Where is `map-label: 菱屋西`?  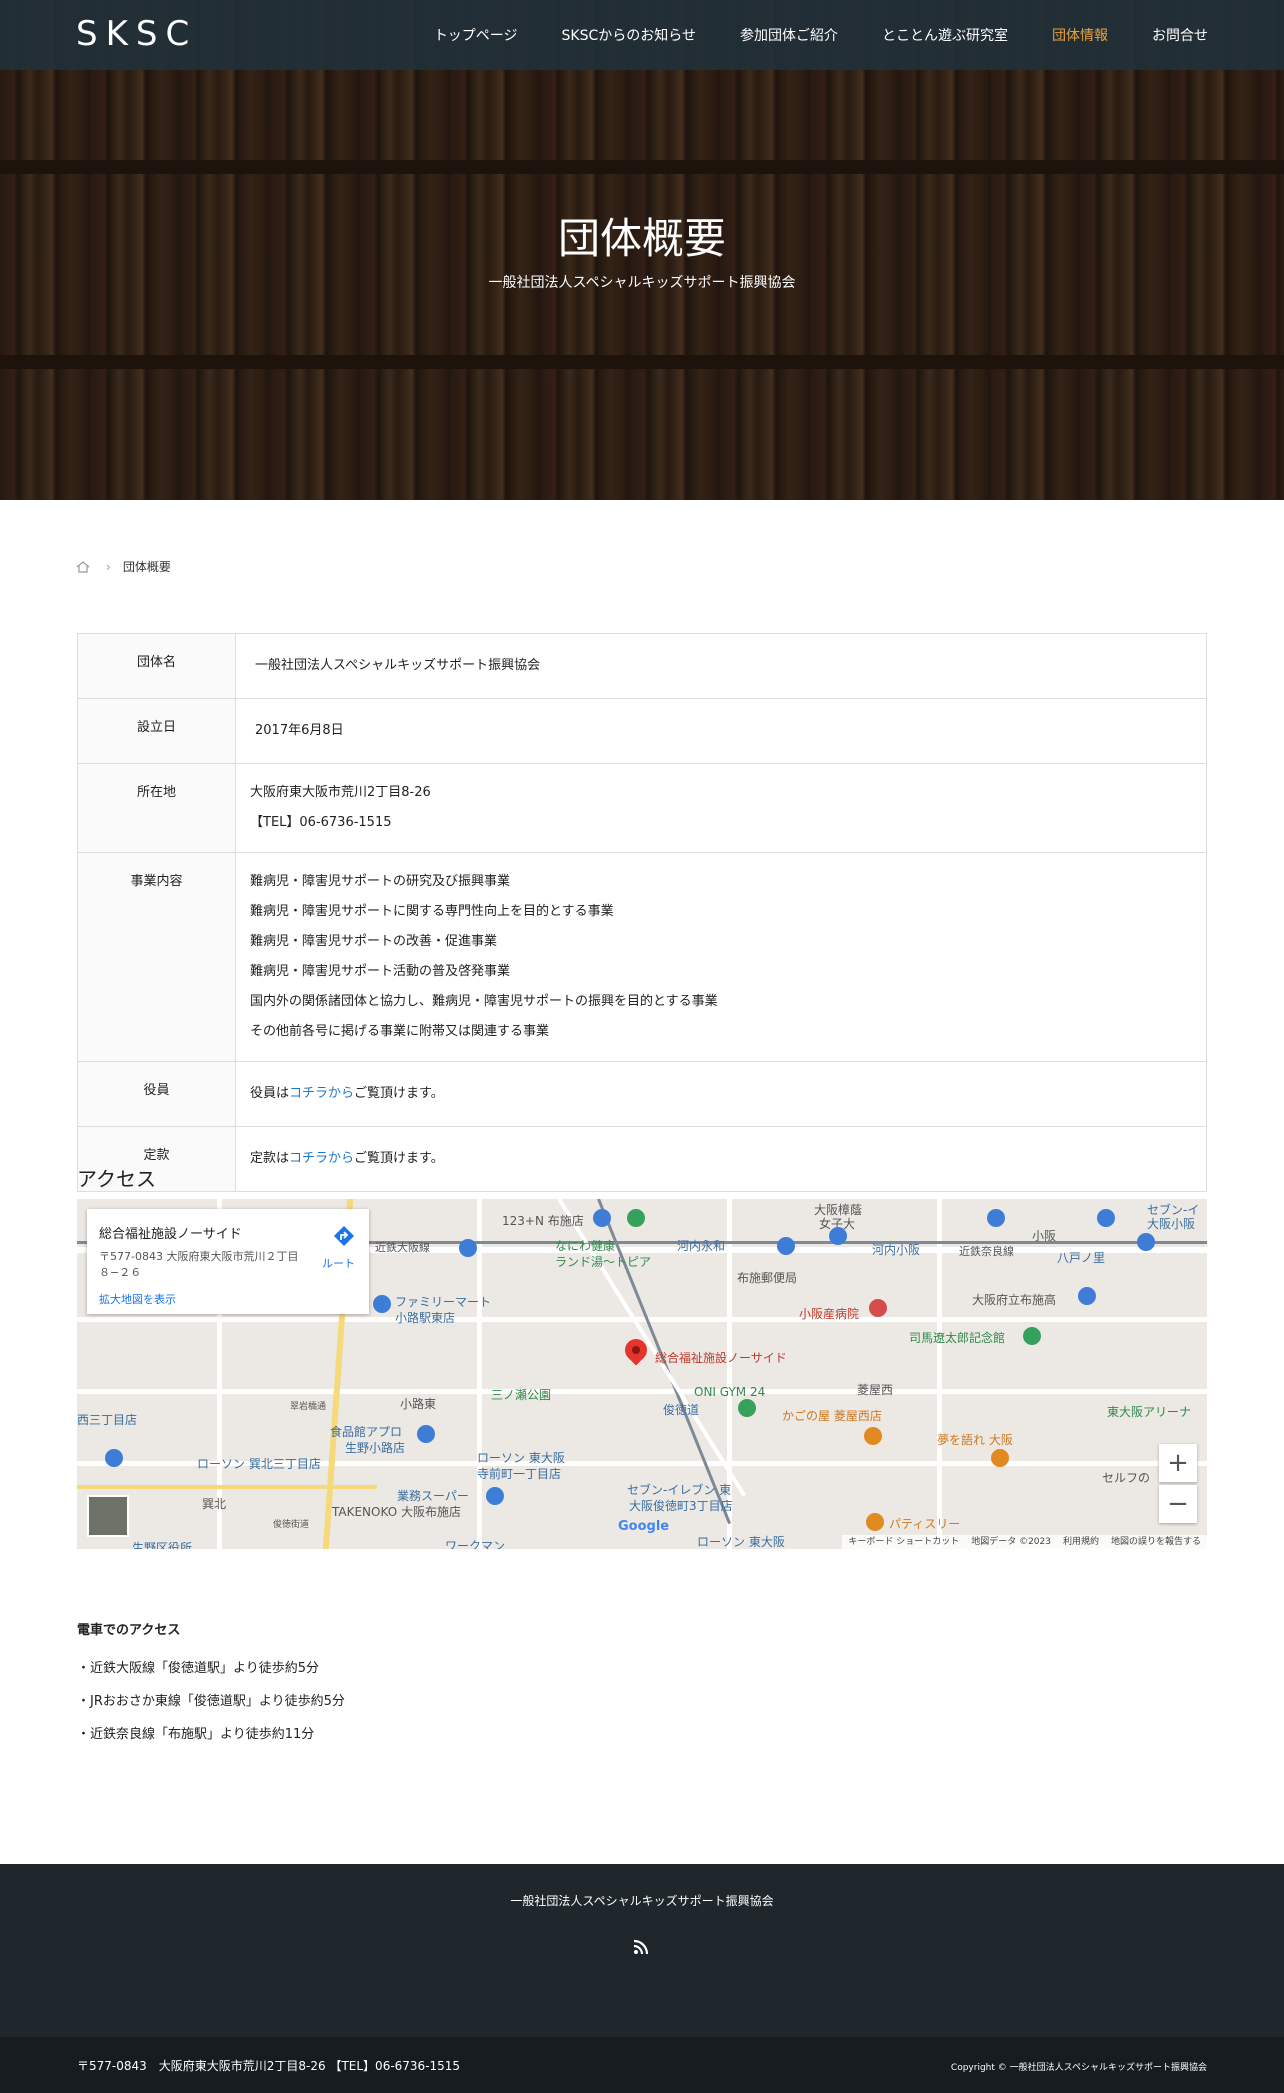
map-label: 菱屋西 is located at coordinates (875, 1390).